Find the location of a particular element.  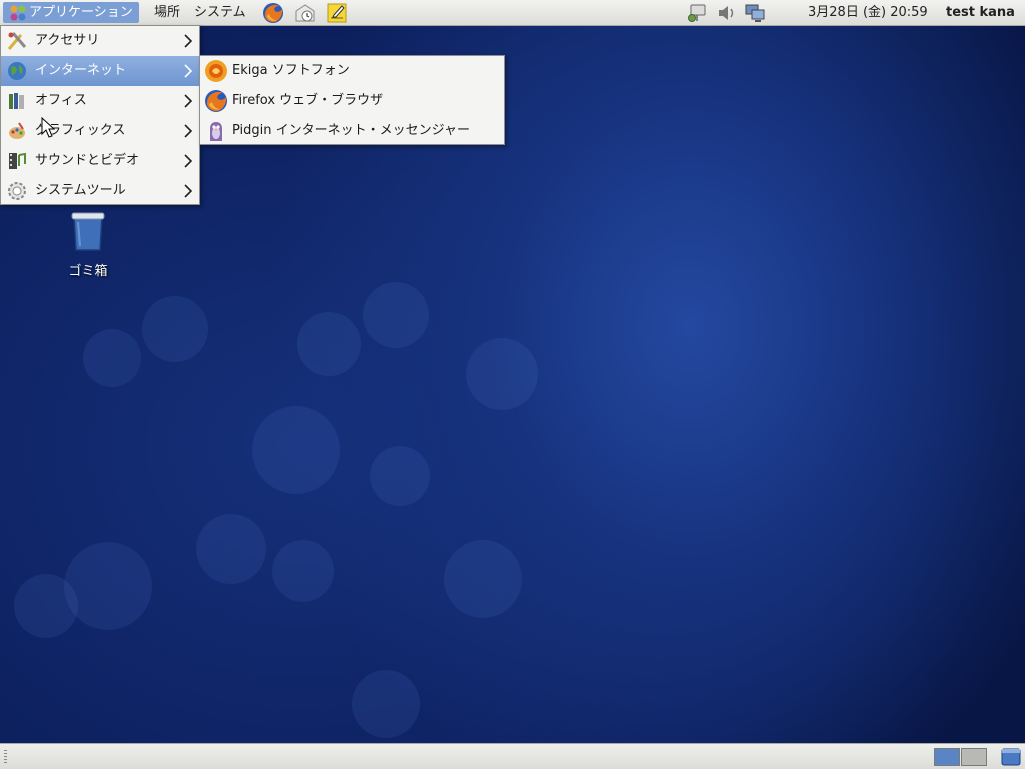

sound-video-icon is located at coordinates (17, 160).